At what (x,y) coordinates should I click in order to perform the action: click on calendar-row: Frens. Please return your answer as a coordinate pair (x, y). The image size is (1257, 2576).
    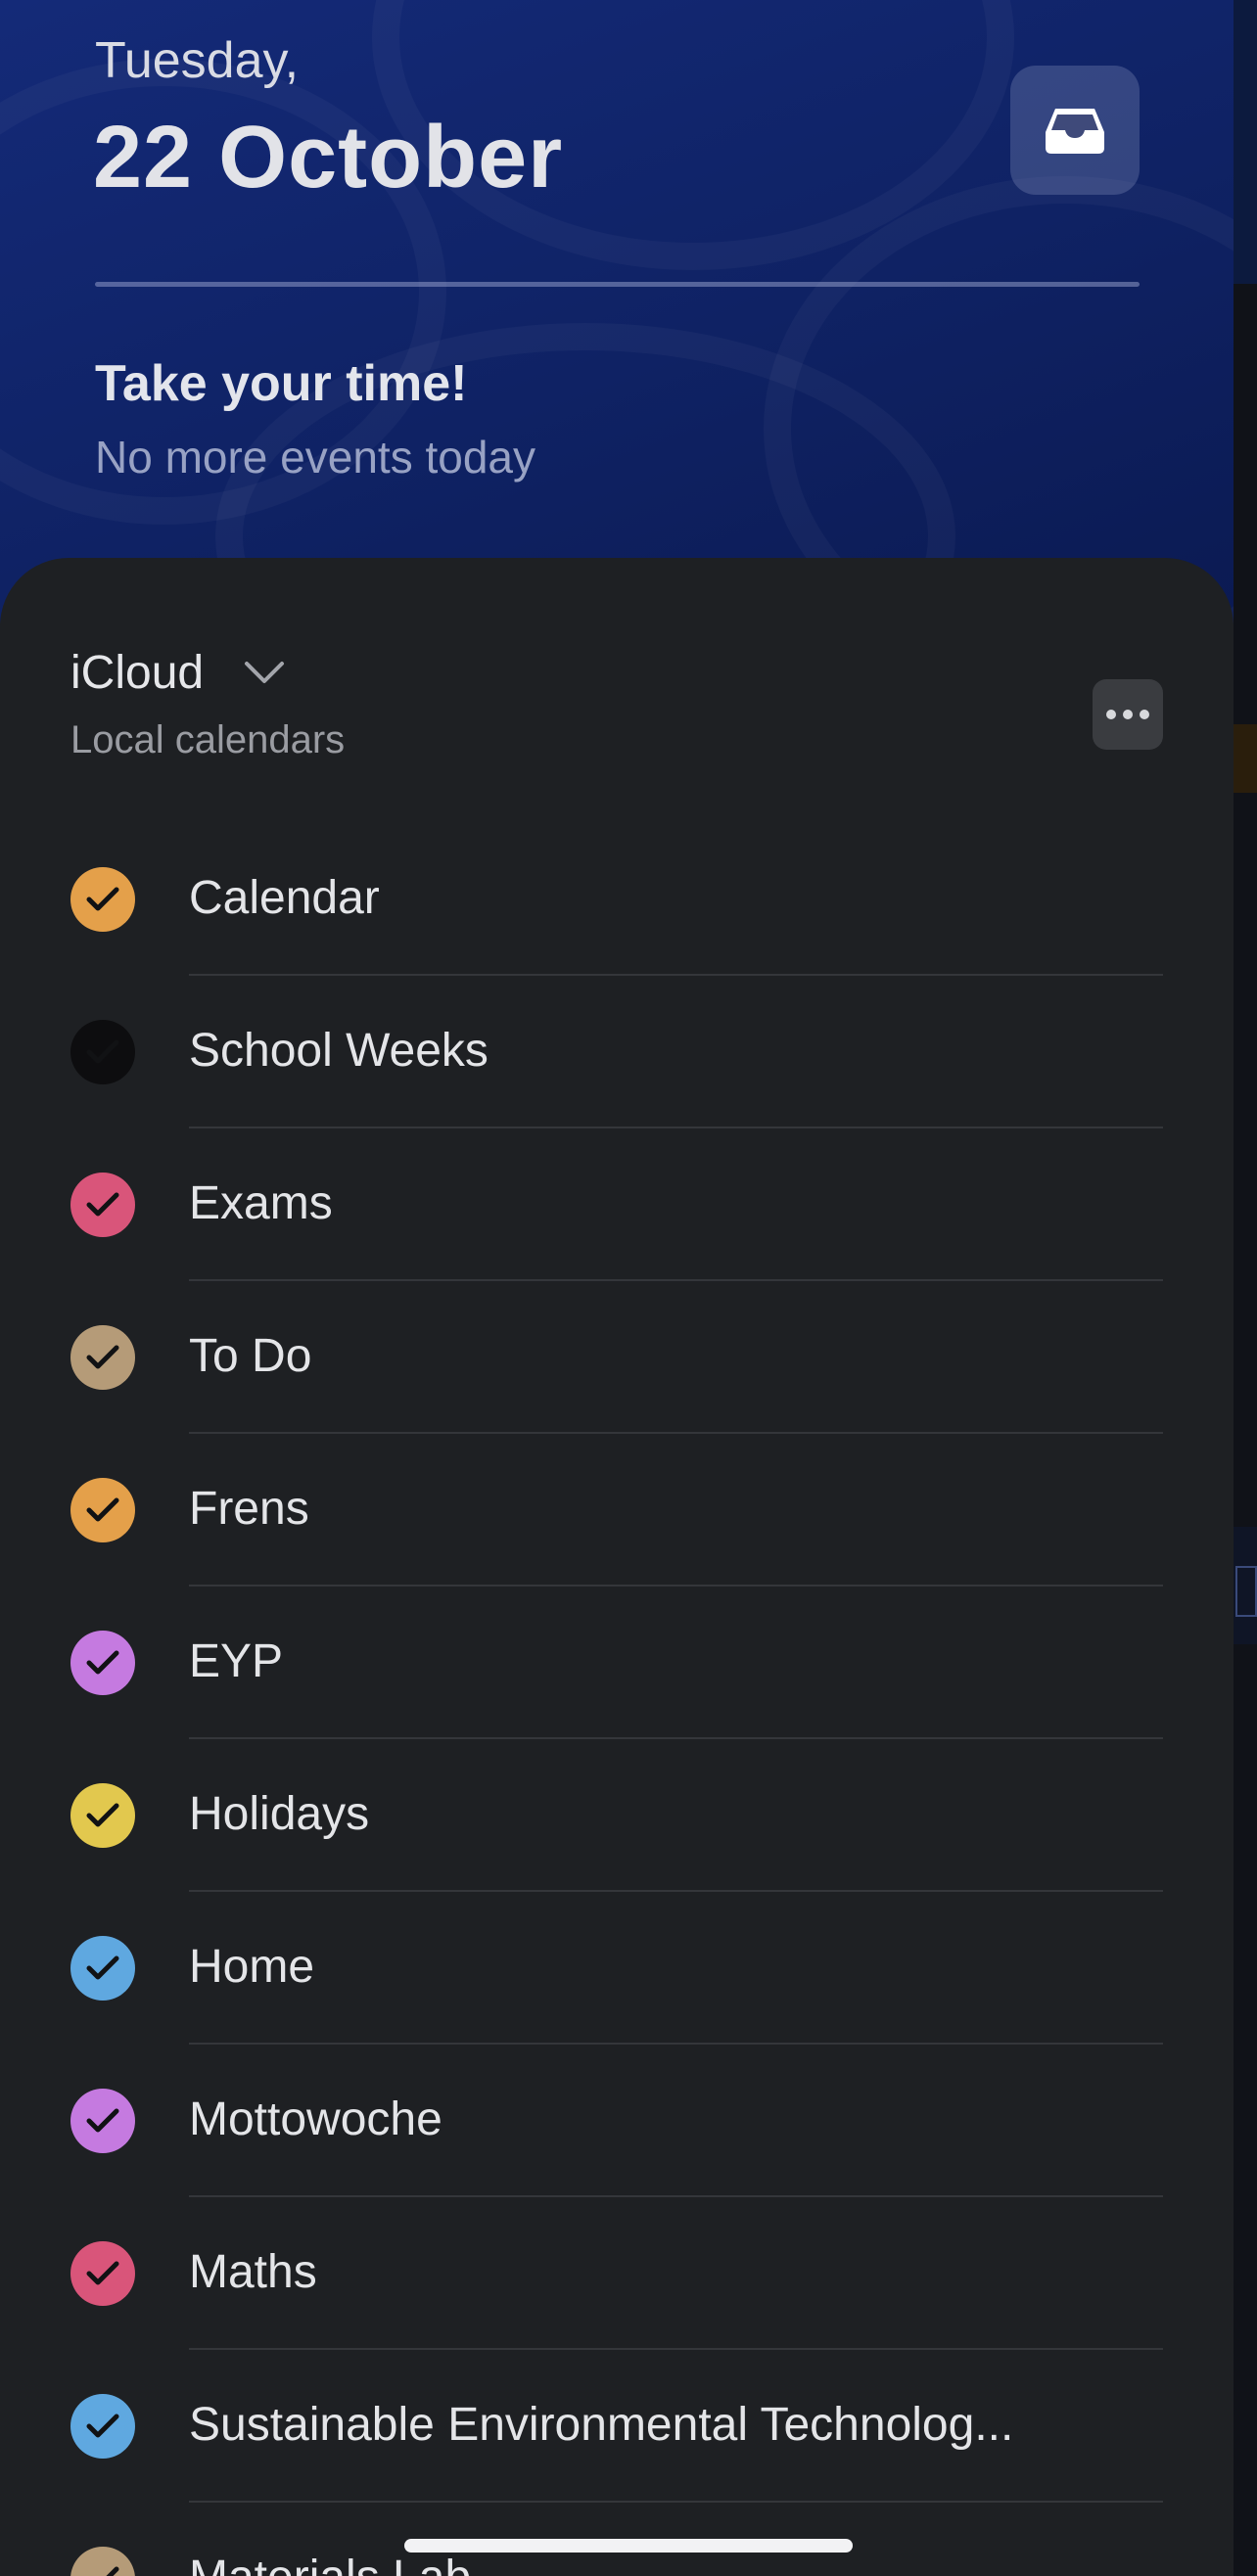
    Looking at the image, I should click on (617, 1510).